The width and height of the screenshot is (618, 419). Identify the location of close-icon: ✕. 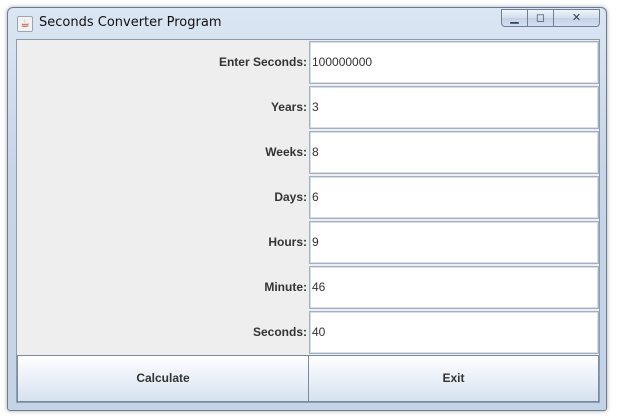
(576, 17).